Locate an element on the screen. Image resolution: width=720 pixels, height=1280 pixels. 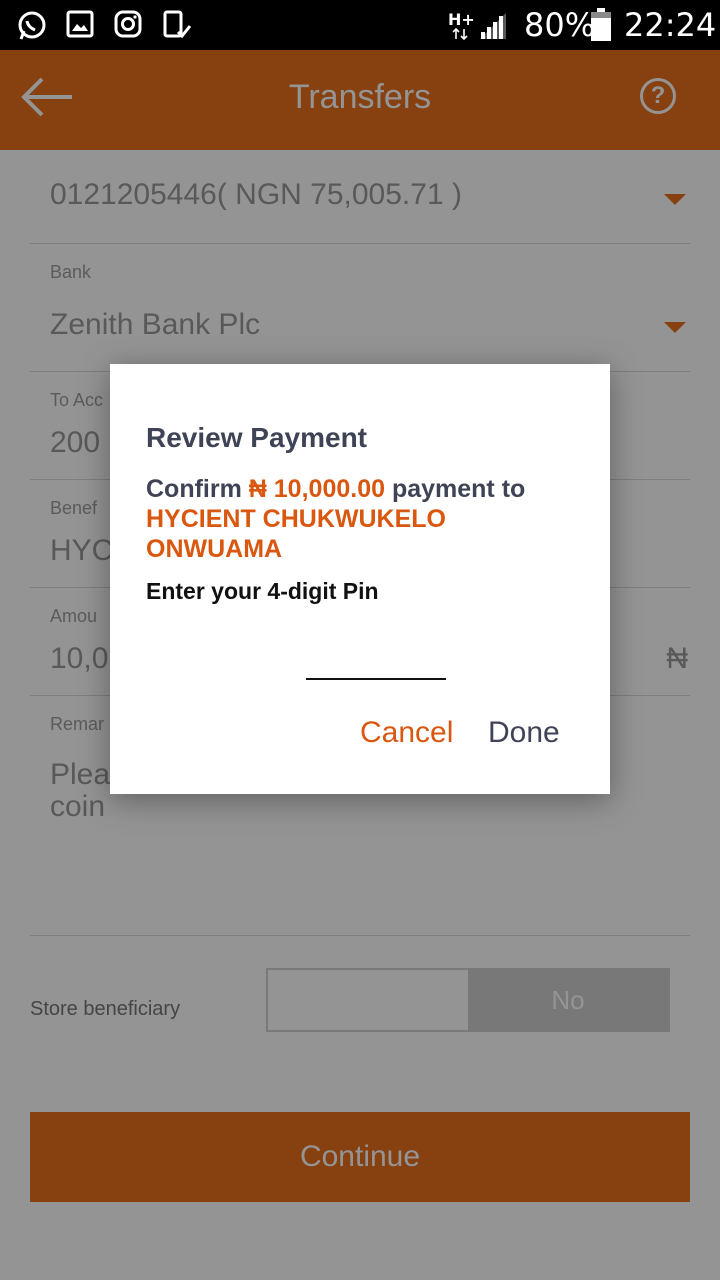
whatsapp-icon is located at coordinates (32, 25).